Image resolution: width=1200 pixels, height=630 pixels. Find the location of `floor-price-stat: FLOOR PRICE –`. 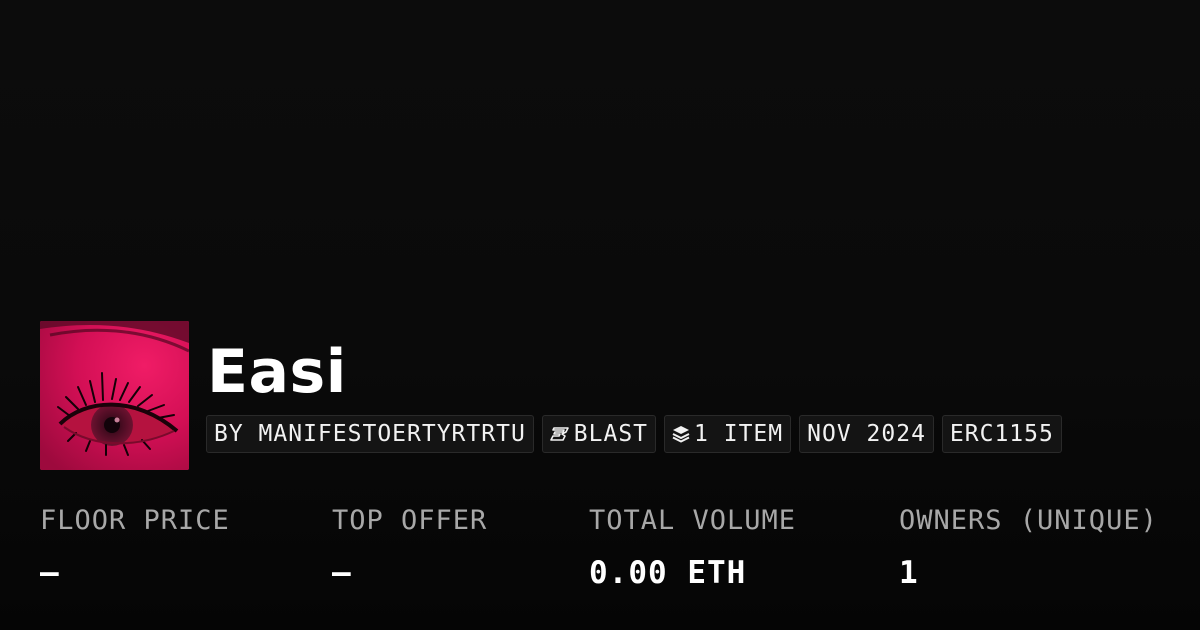

floor-price-stat: FLOOR PRICE – is located at coordinates (135, 548).